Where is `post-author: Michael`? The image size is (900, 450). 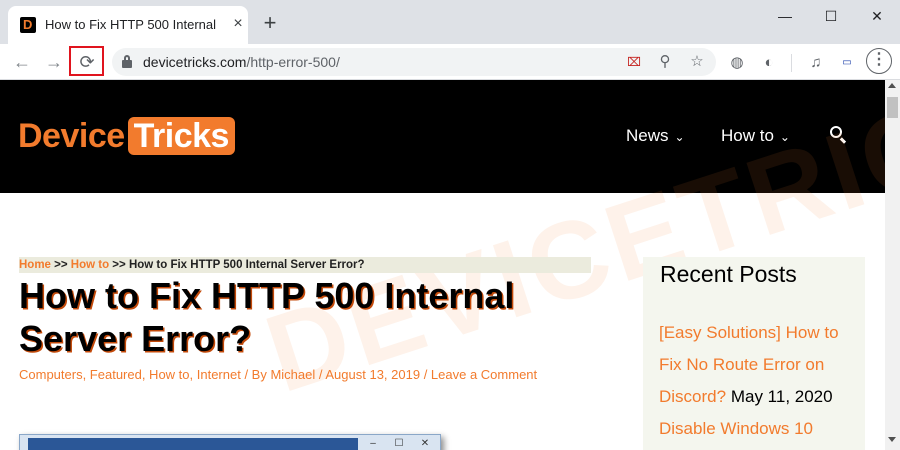 post-author: Michael is located at coordinates (292, 374).